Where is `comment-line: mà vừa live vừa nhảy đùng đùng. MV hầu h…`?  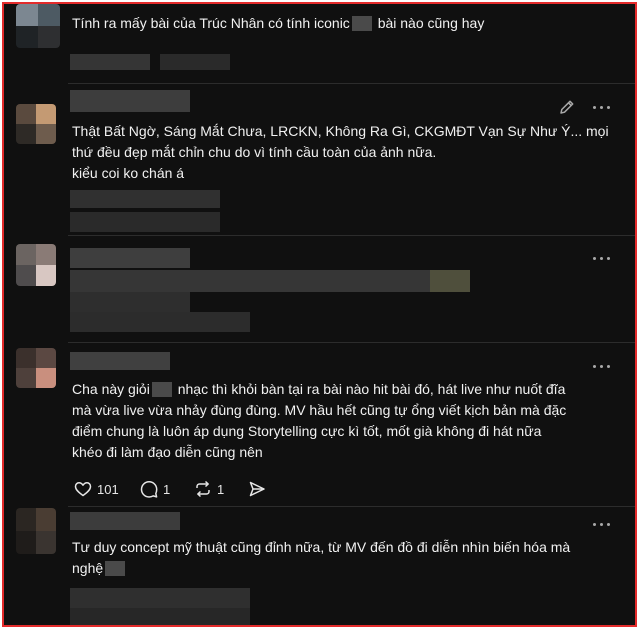 comment-line: mà vừa live vừa nhảy đùng đùng. MV hầu h… is located at coordinates (319, 410).